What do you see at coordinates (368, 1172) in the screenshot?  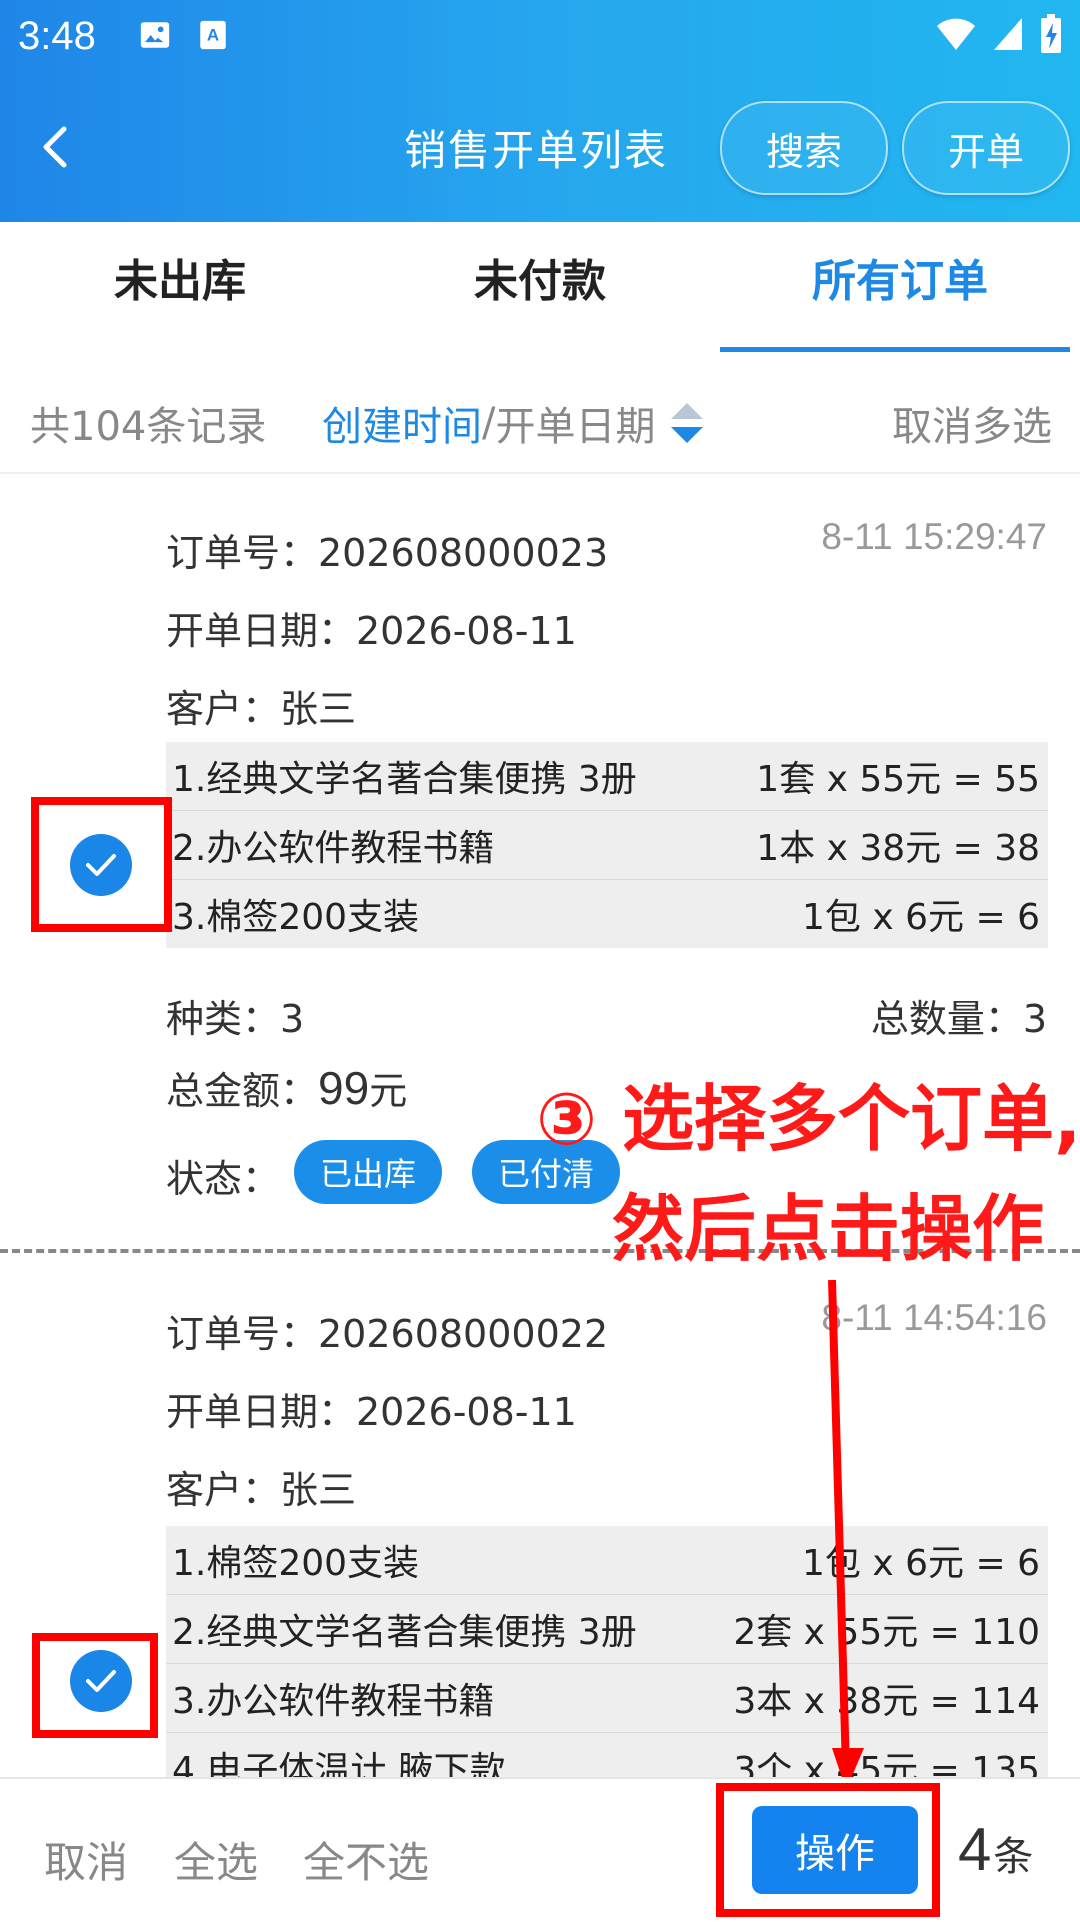 I see `status-badge-shipped: 已出库` at bounding box center [368, 1172].